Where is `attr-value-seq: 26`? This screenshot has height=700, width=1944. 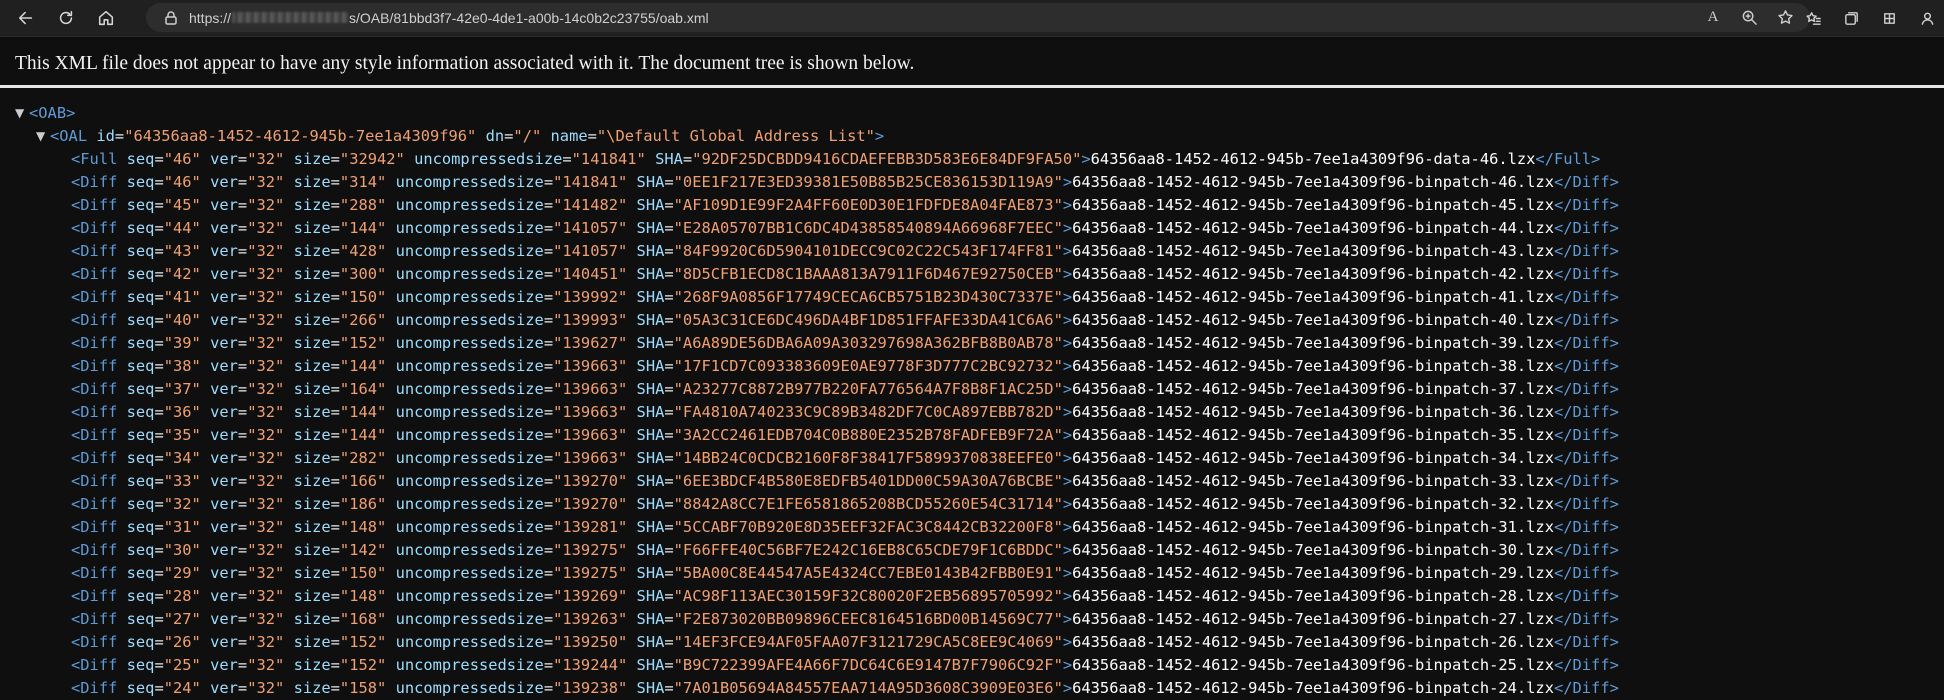
attr-value-seq: 26 is located at coordinates (182, 642).